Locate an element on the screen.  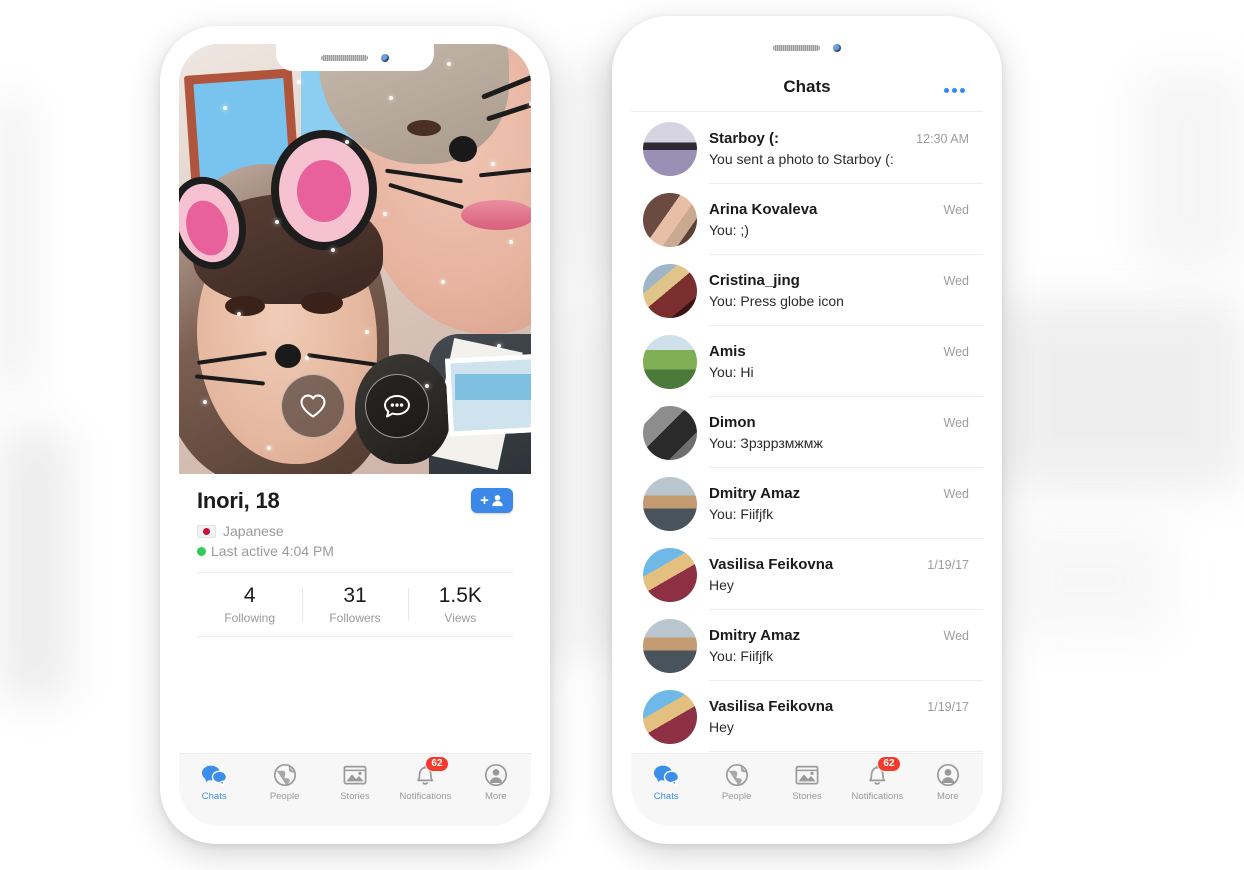
page-title: Inori, 18 is located at coordinates (238, 500).